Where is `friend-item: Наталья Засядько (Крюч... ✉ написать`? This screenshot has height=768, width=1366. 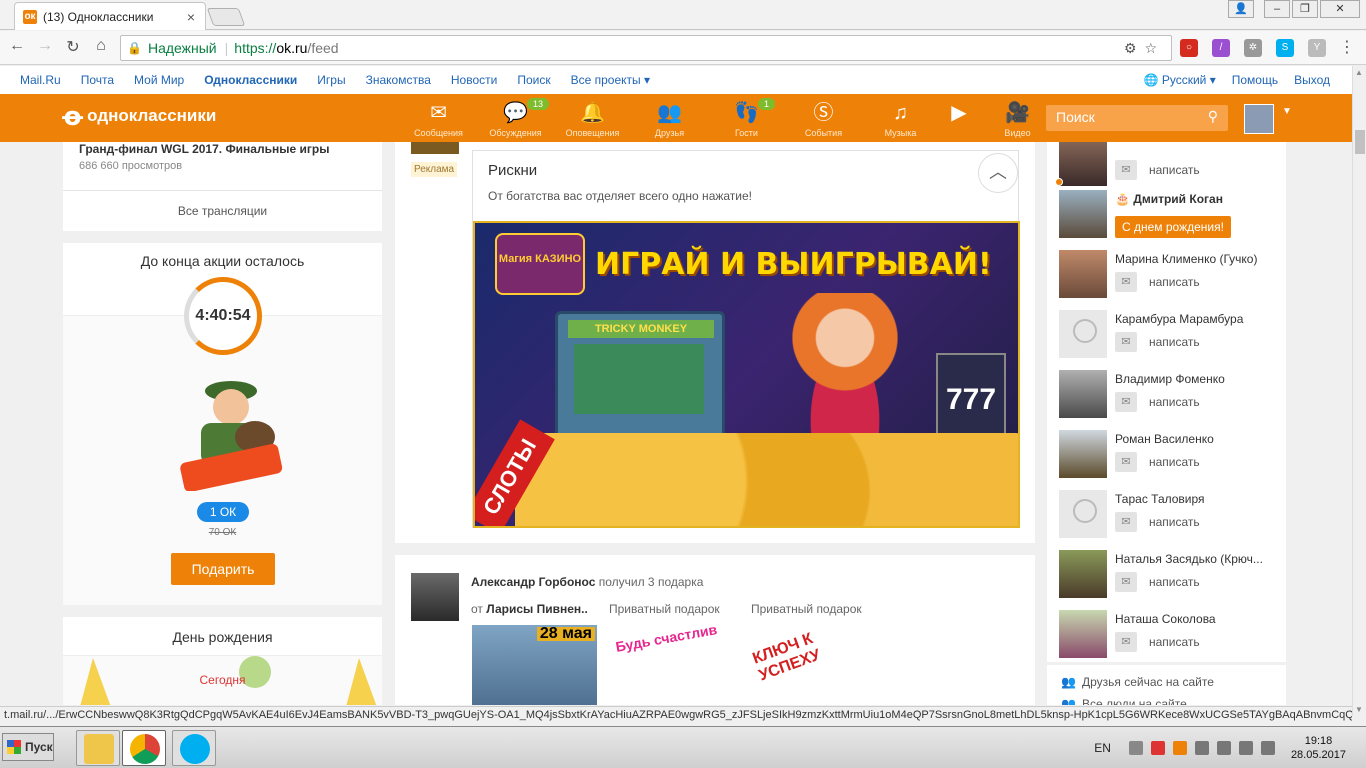 friend-item: Наталья Засядько (Крюч... ✉ написать is located at coordinates (1169, 576).